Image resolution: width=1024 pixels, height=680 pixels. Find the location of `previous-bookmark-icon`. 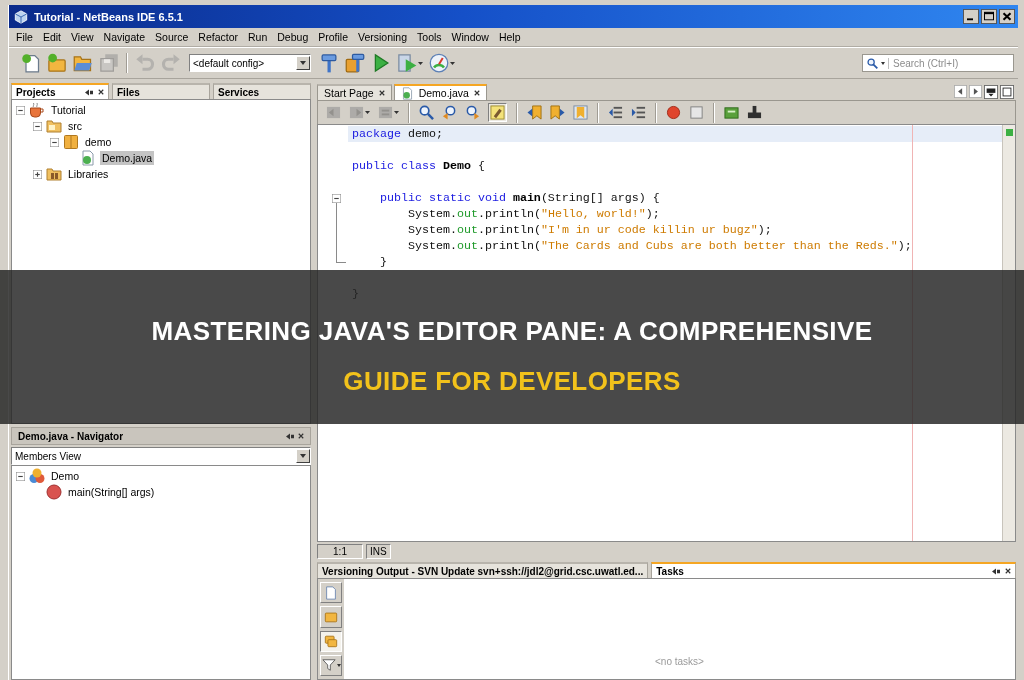

previous-bookmark-icon is located at coordinates (534, 112).